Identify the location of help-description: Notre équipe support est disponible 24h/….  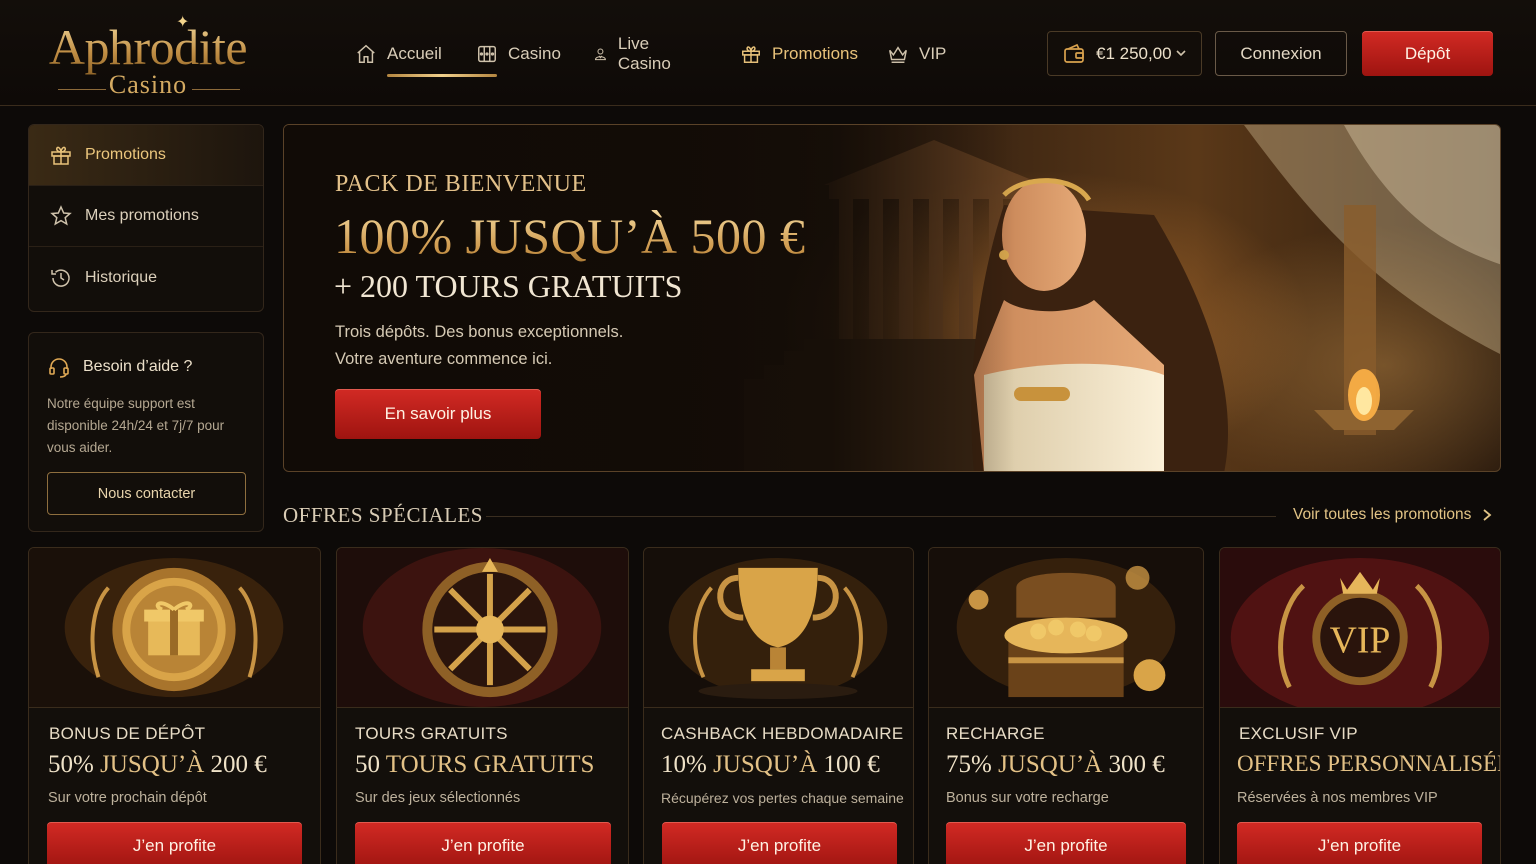
(136, 425).